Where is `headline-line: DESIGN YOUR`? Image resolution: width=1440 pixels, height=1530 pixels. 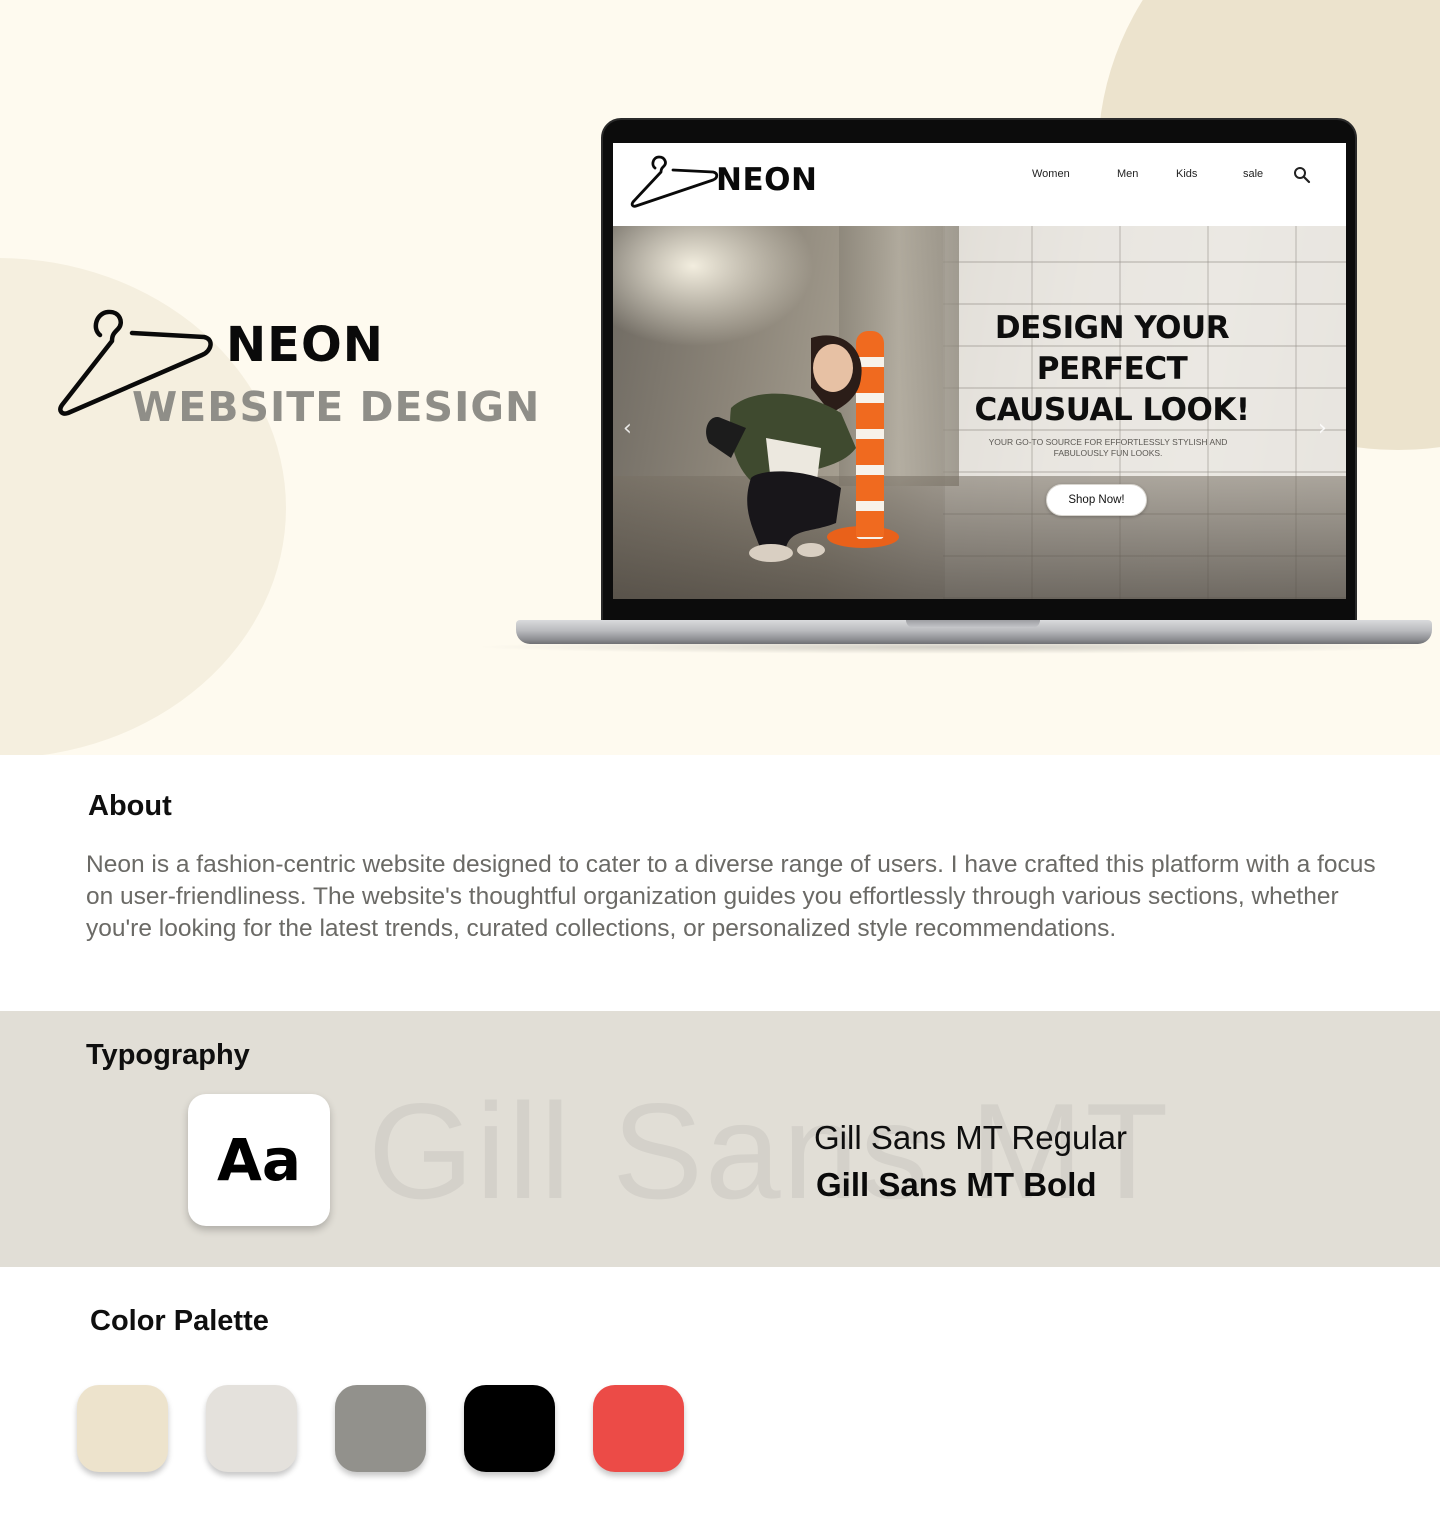 headline-line: DESIGN YOUR is located at coordinates (1112, 328).